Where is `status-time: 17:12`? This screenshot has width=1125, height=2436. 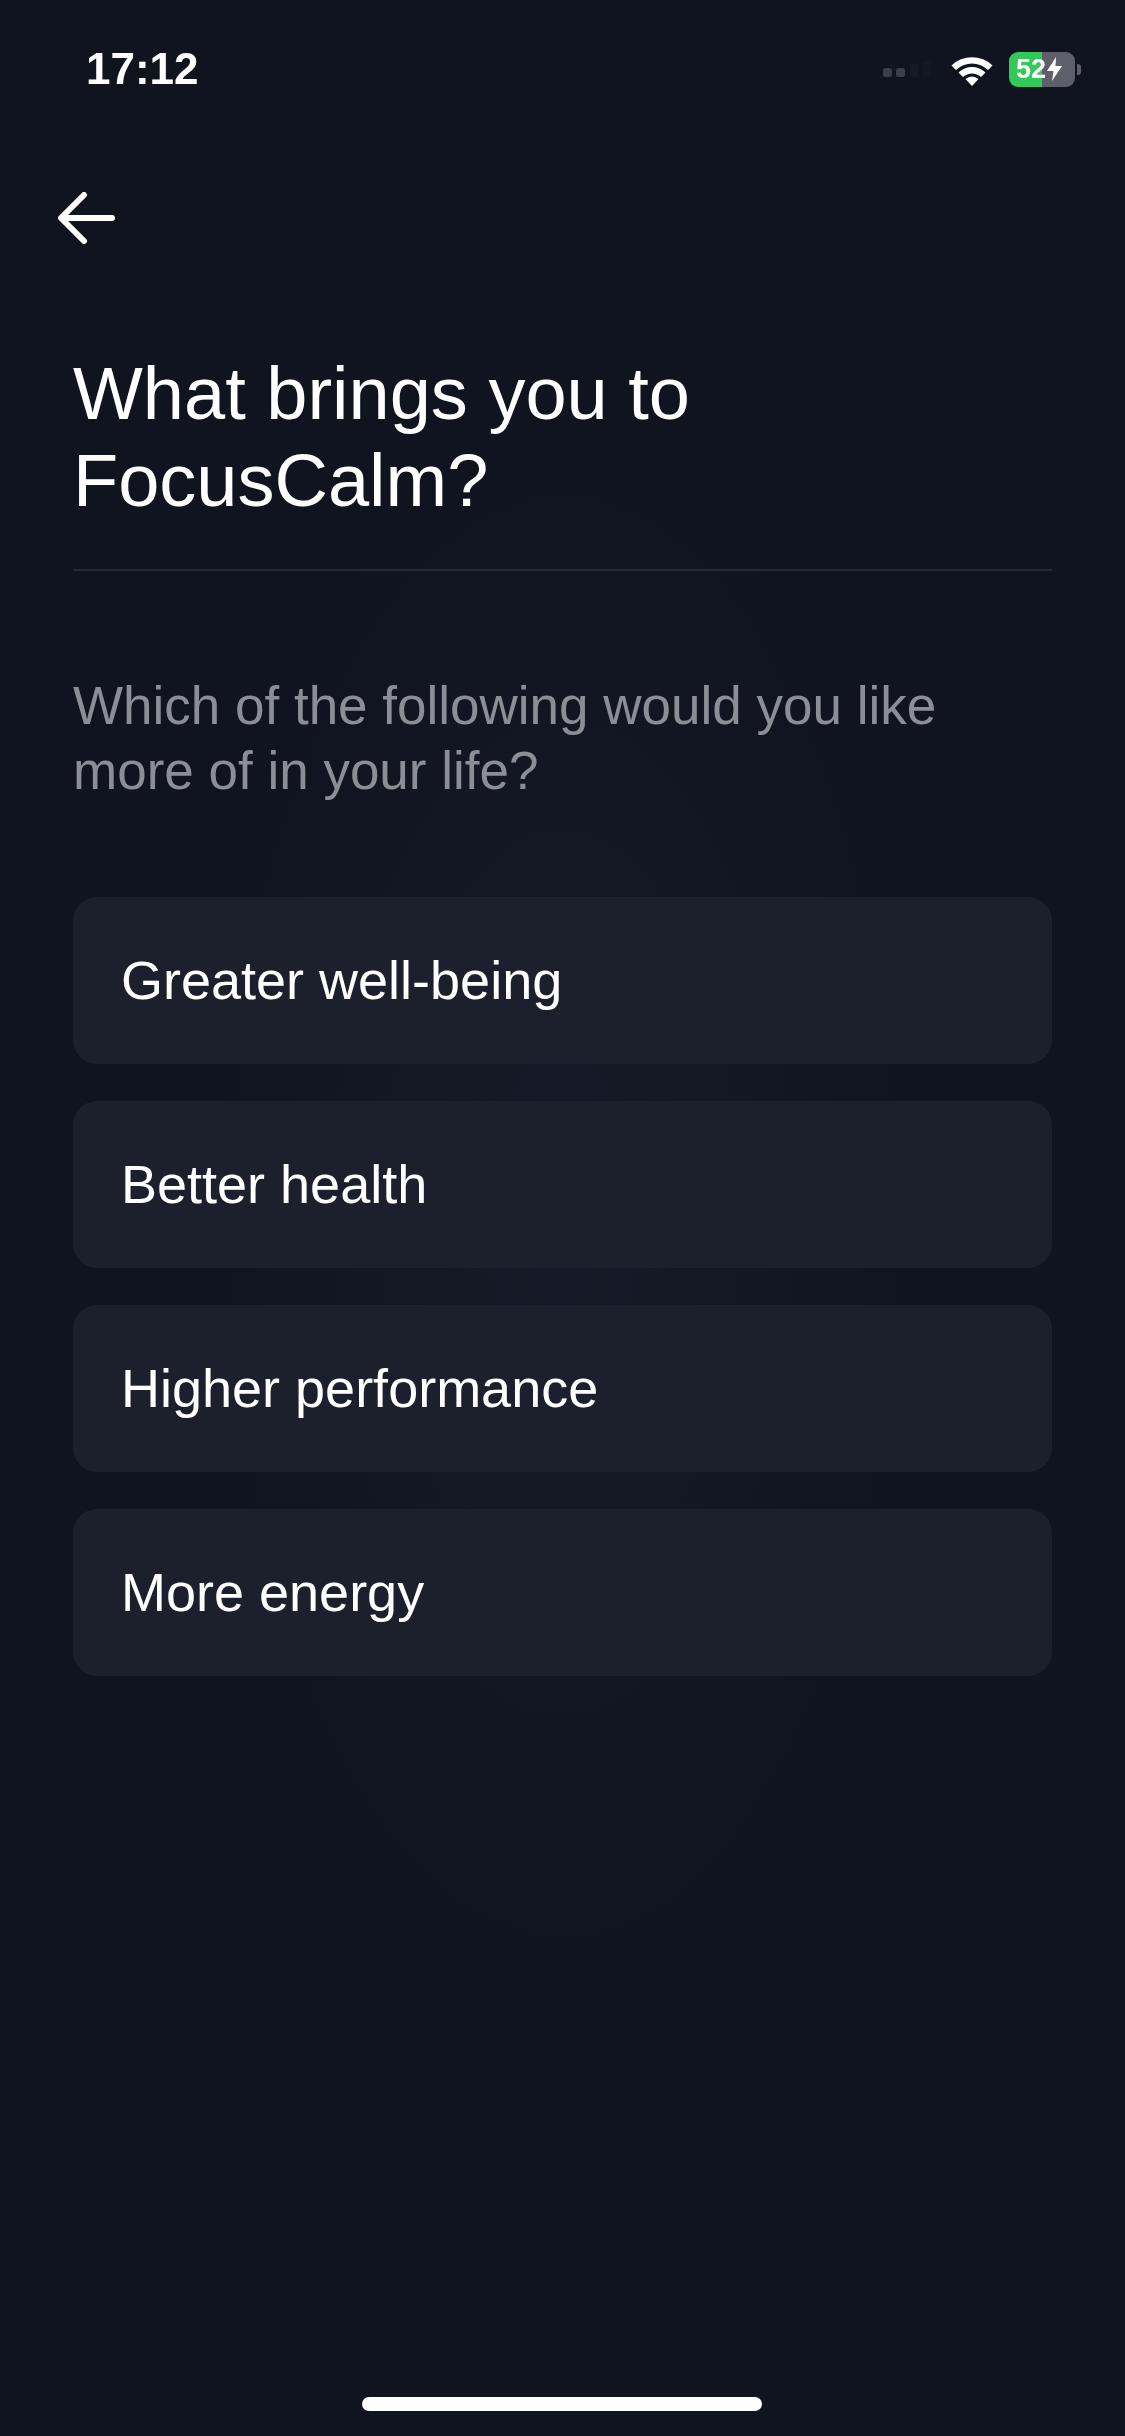
status-time: 17:12 is located at coordinates (142, 69).